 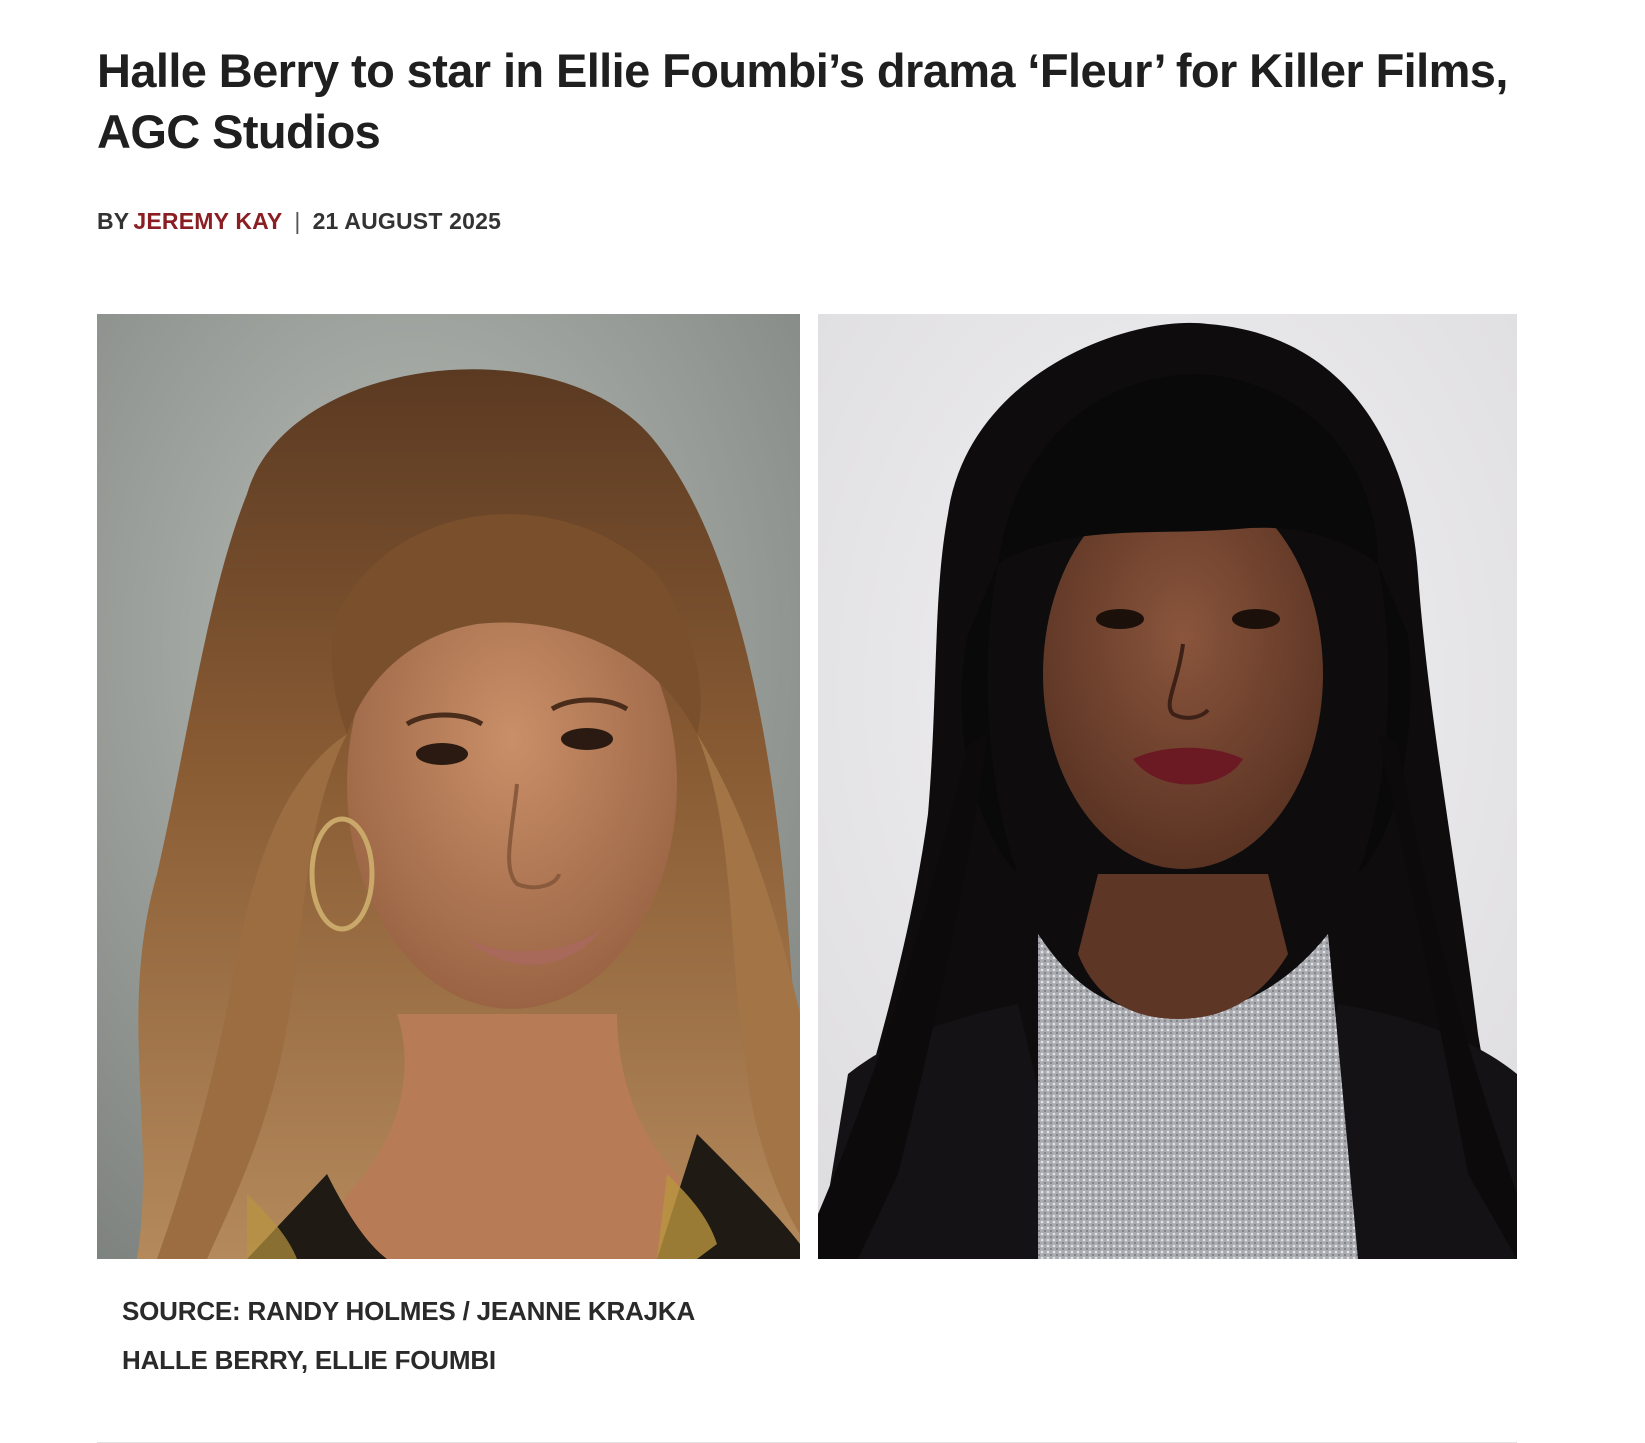 I want to click on publish-date: 21 AUGUST 2025, so click(x=407, y=221).